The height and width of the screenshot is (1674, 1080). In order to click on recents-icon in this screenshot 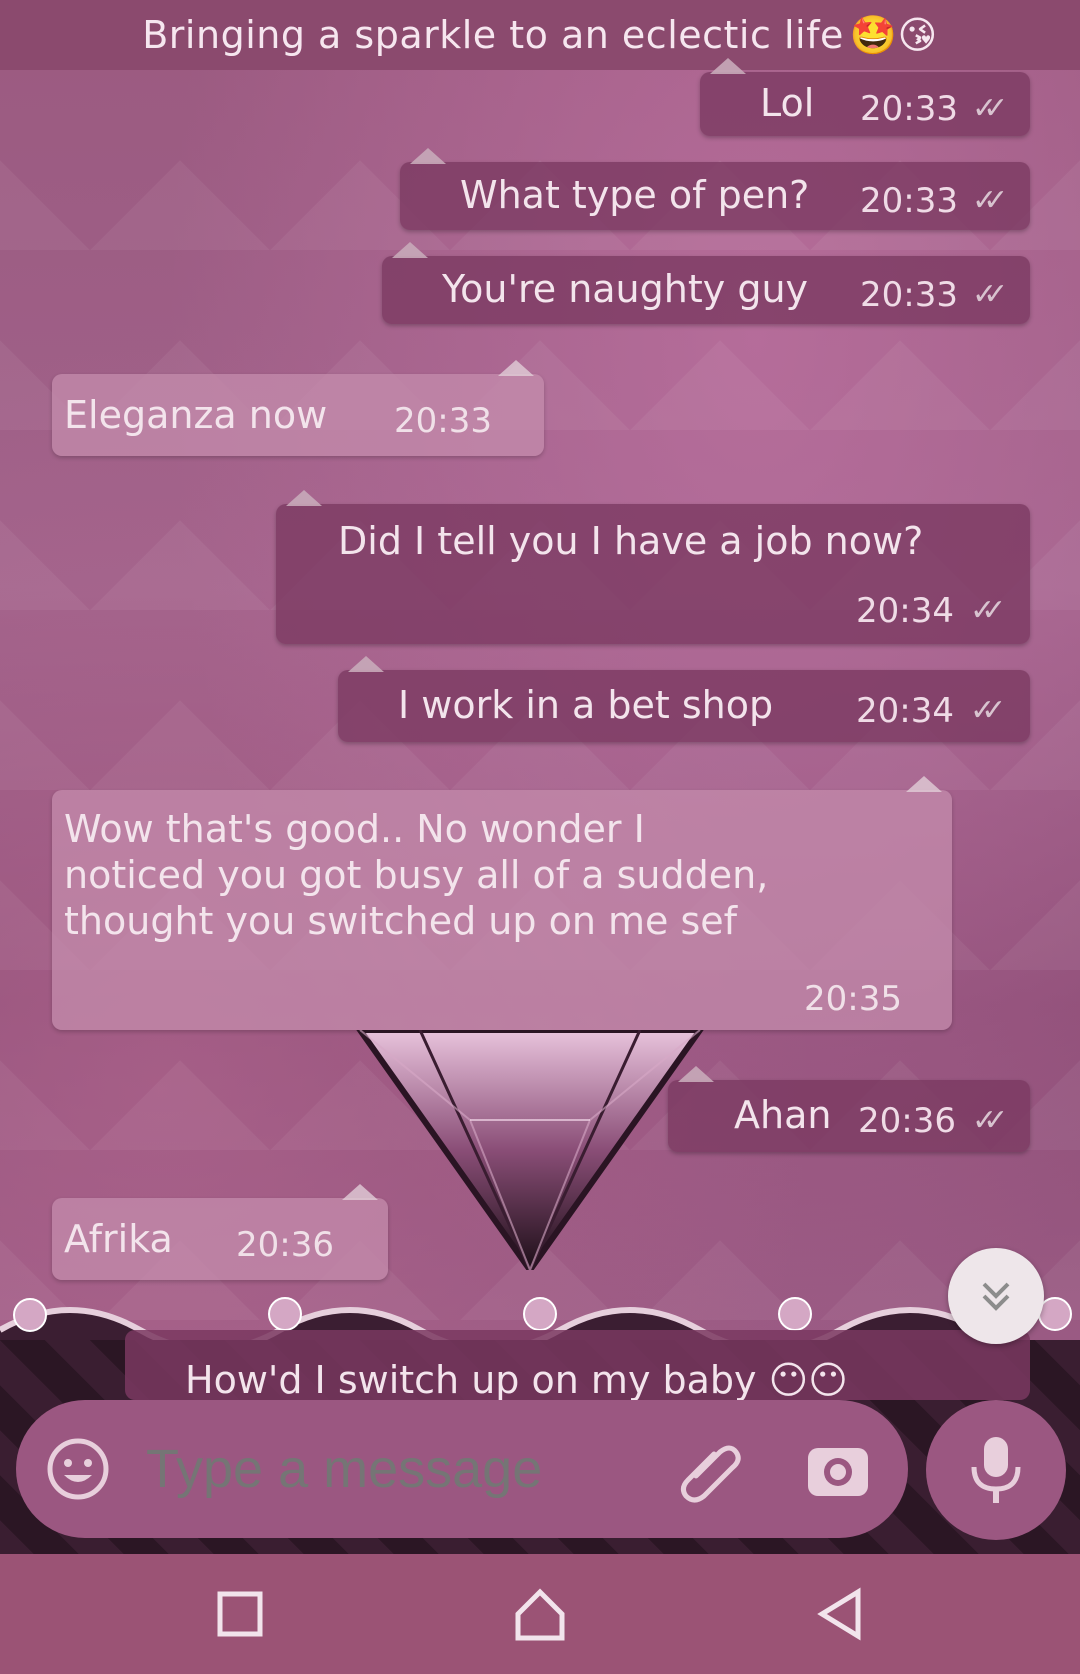, I will do `click(240, 1614)`.